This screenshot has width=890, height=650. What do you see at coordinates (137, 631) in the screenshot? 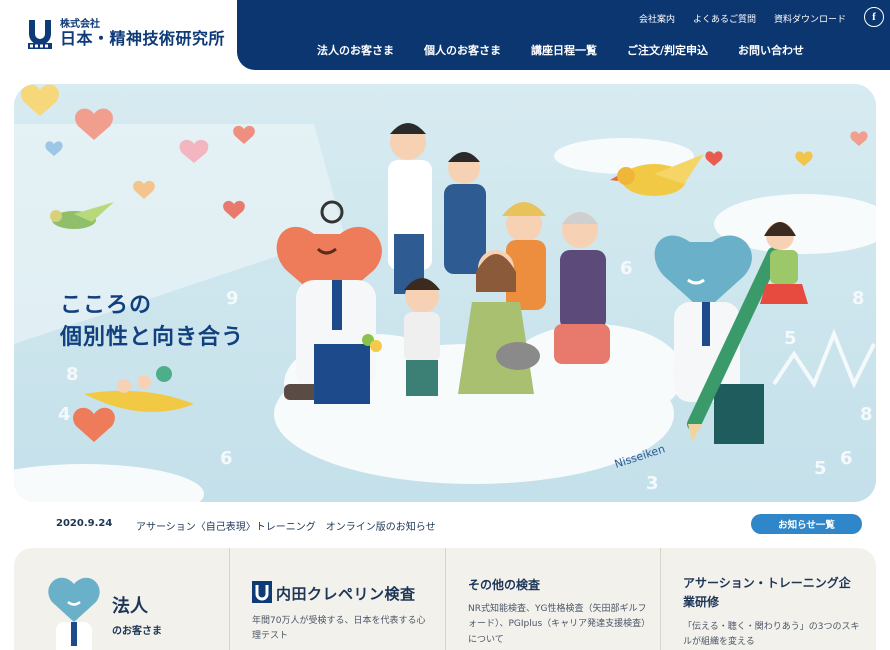
I see `card-corporate-subtitle: のお客さま` at bounding box center [137, 631].